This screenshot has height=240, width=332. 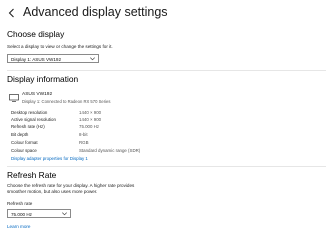 I want to click on info-row-value: 8-bit, so click(x=83, y=134).